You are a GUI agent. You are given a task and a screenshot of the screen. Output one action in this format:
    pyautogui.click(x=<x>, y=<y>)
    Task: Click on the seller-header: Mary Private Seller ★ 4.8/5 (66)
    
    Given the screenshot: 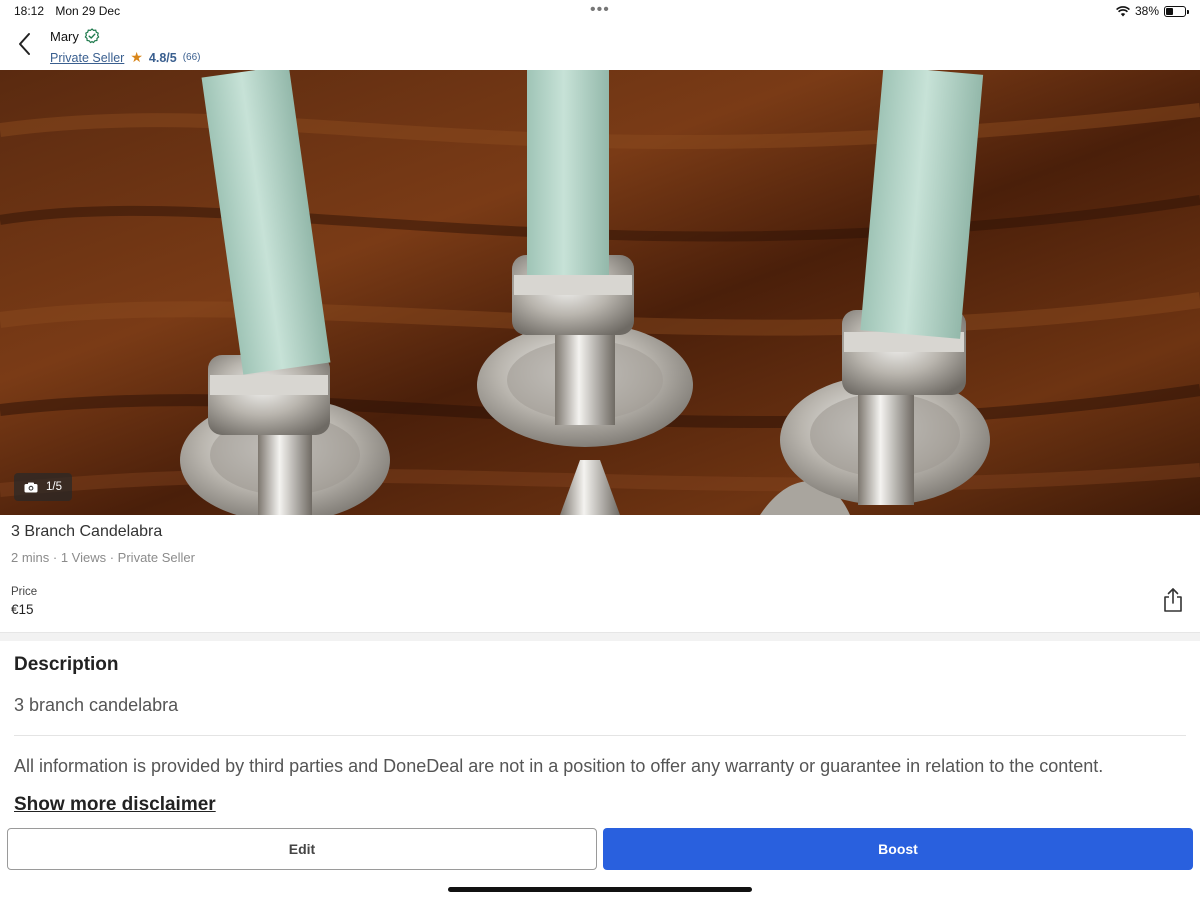 What is the action you would take?
    pyautogui.click(x=600, y=46)
    